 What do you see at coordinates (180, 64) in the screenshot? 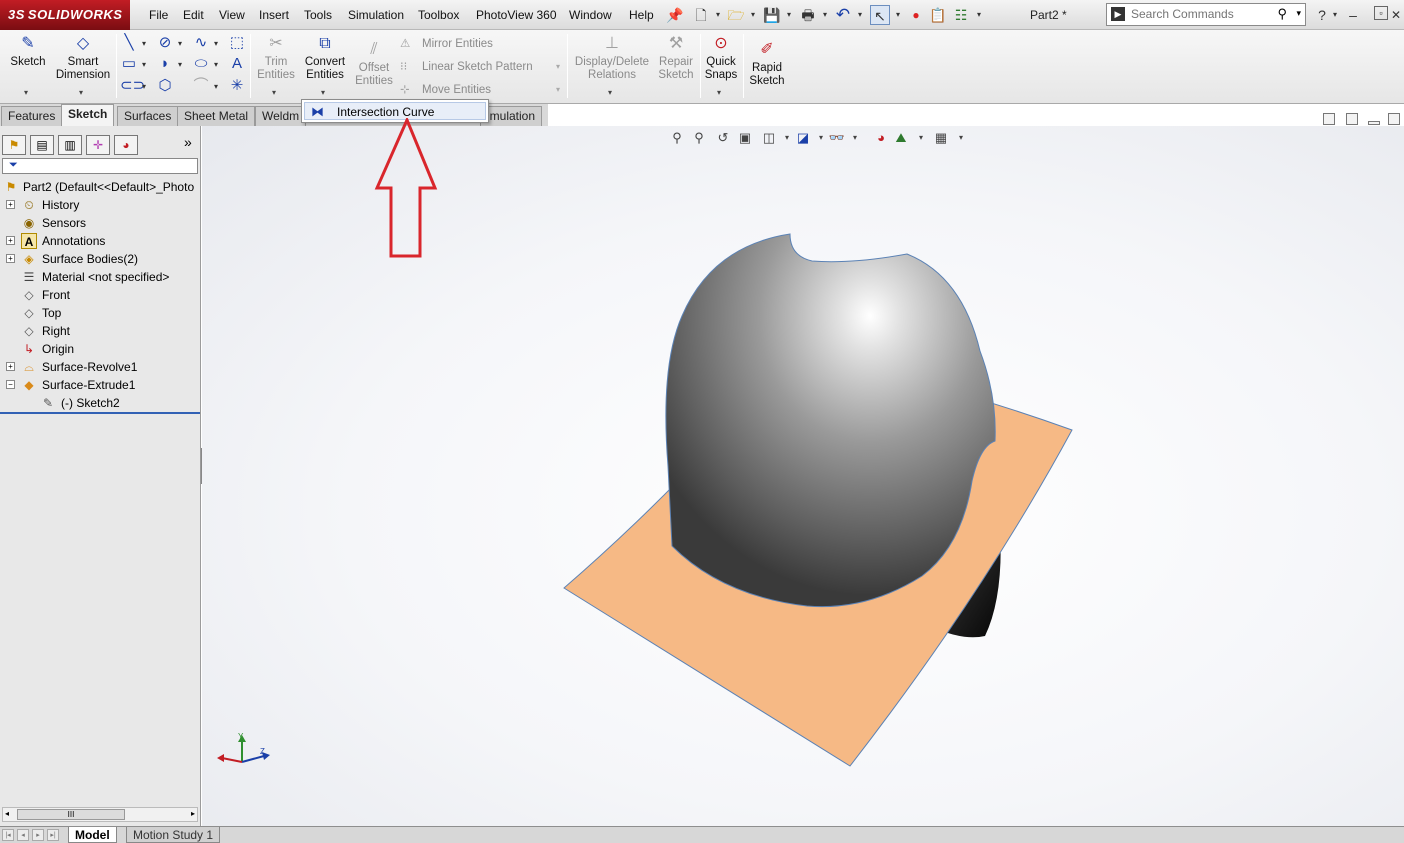
I see `arc-dropdown-icon: ▾` at bounding box center [180, 64].